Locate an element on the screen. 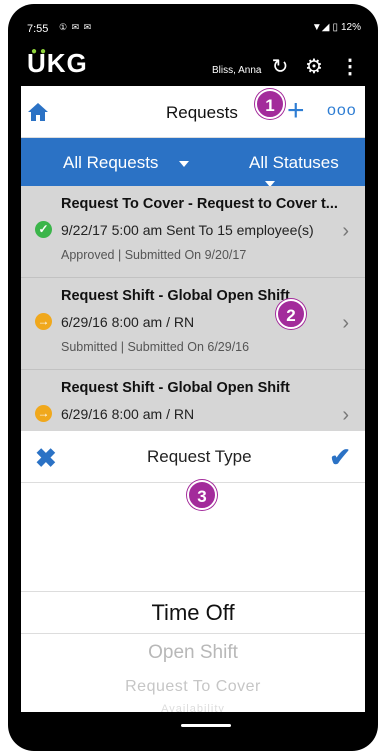  callout-badge-2: 2 is located at coordinates (291, 314).